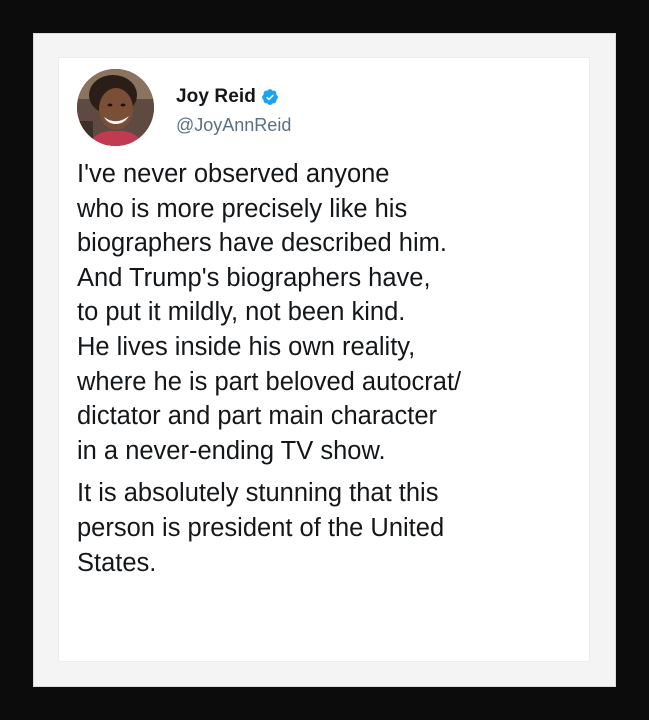 This screenshot has height=720, width=649. What do you see at coordinates (317, 109) in the screenshot?
I see `tweet-header: Joy Reid @JoyAnnReid` at bounding box center [317, 109].